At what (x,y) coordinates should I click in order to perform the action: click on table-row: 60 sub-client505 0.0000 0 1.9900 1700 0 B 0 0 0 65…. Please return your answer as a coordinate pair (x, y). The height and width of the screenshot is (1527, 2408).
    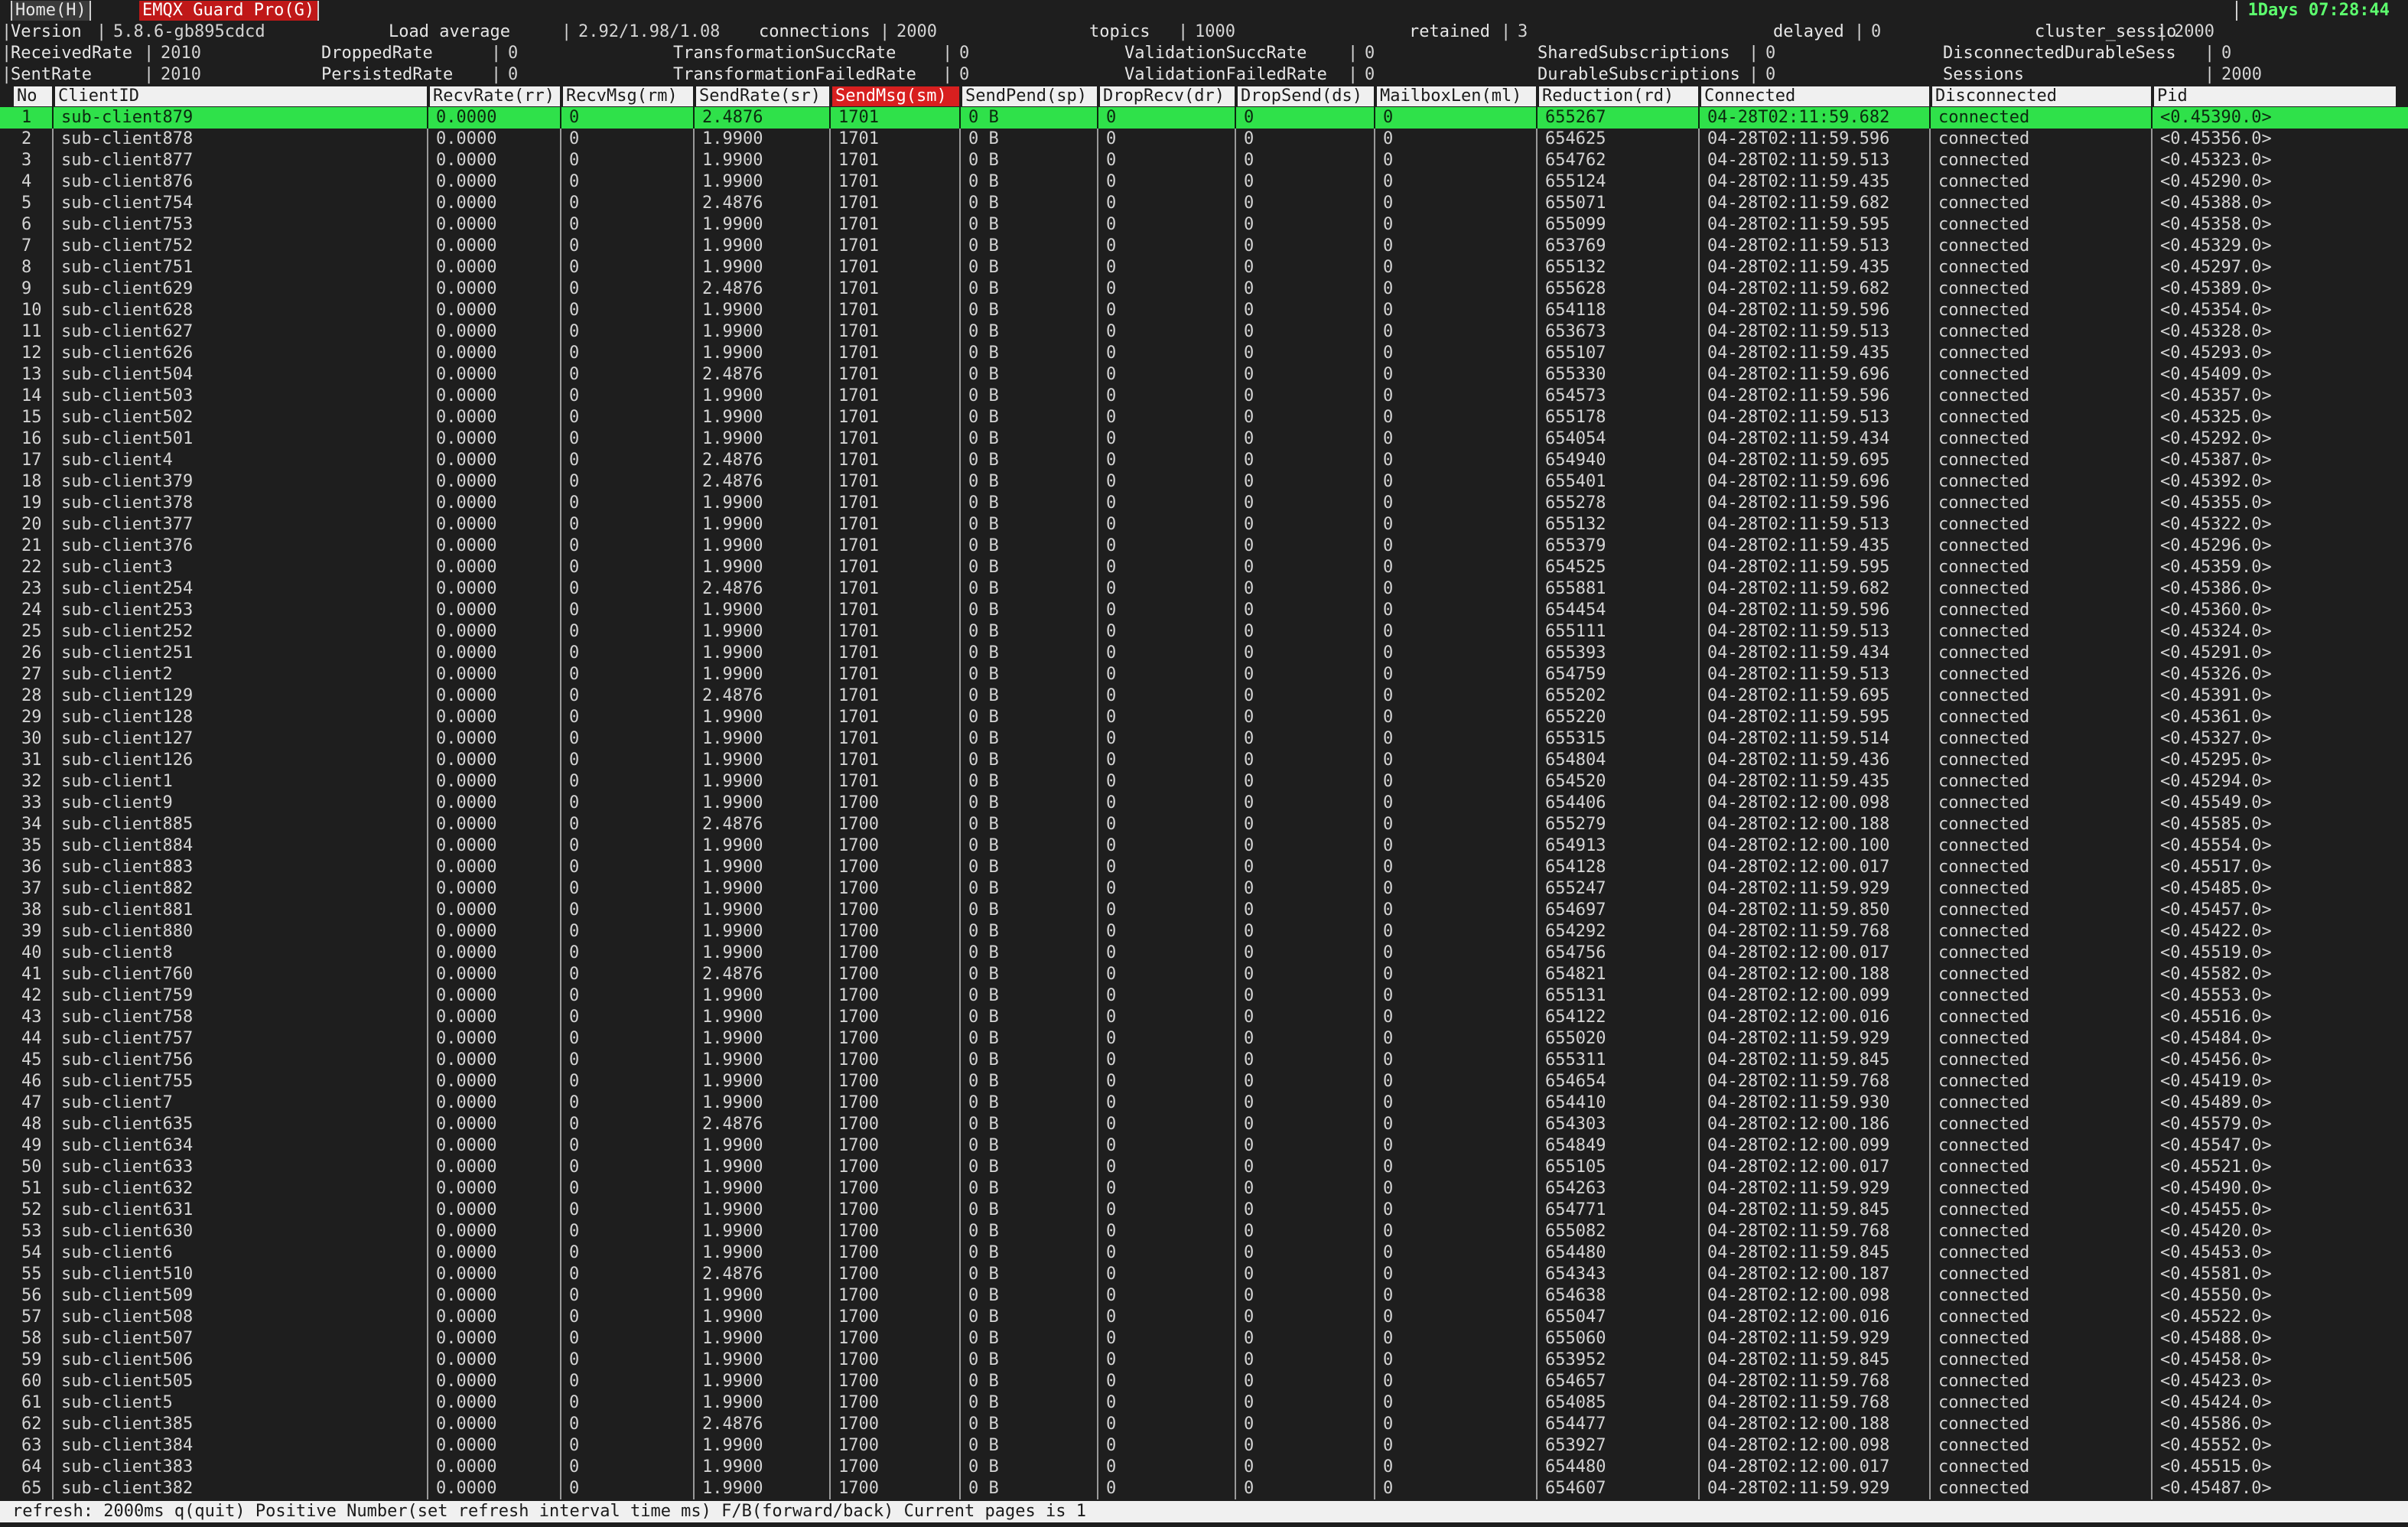
    Looking at the image, I should click on (1204, 1381).